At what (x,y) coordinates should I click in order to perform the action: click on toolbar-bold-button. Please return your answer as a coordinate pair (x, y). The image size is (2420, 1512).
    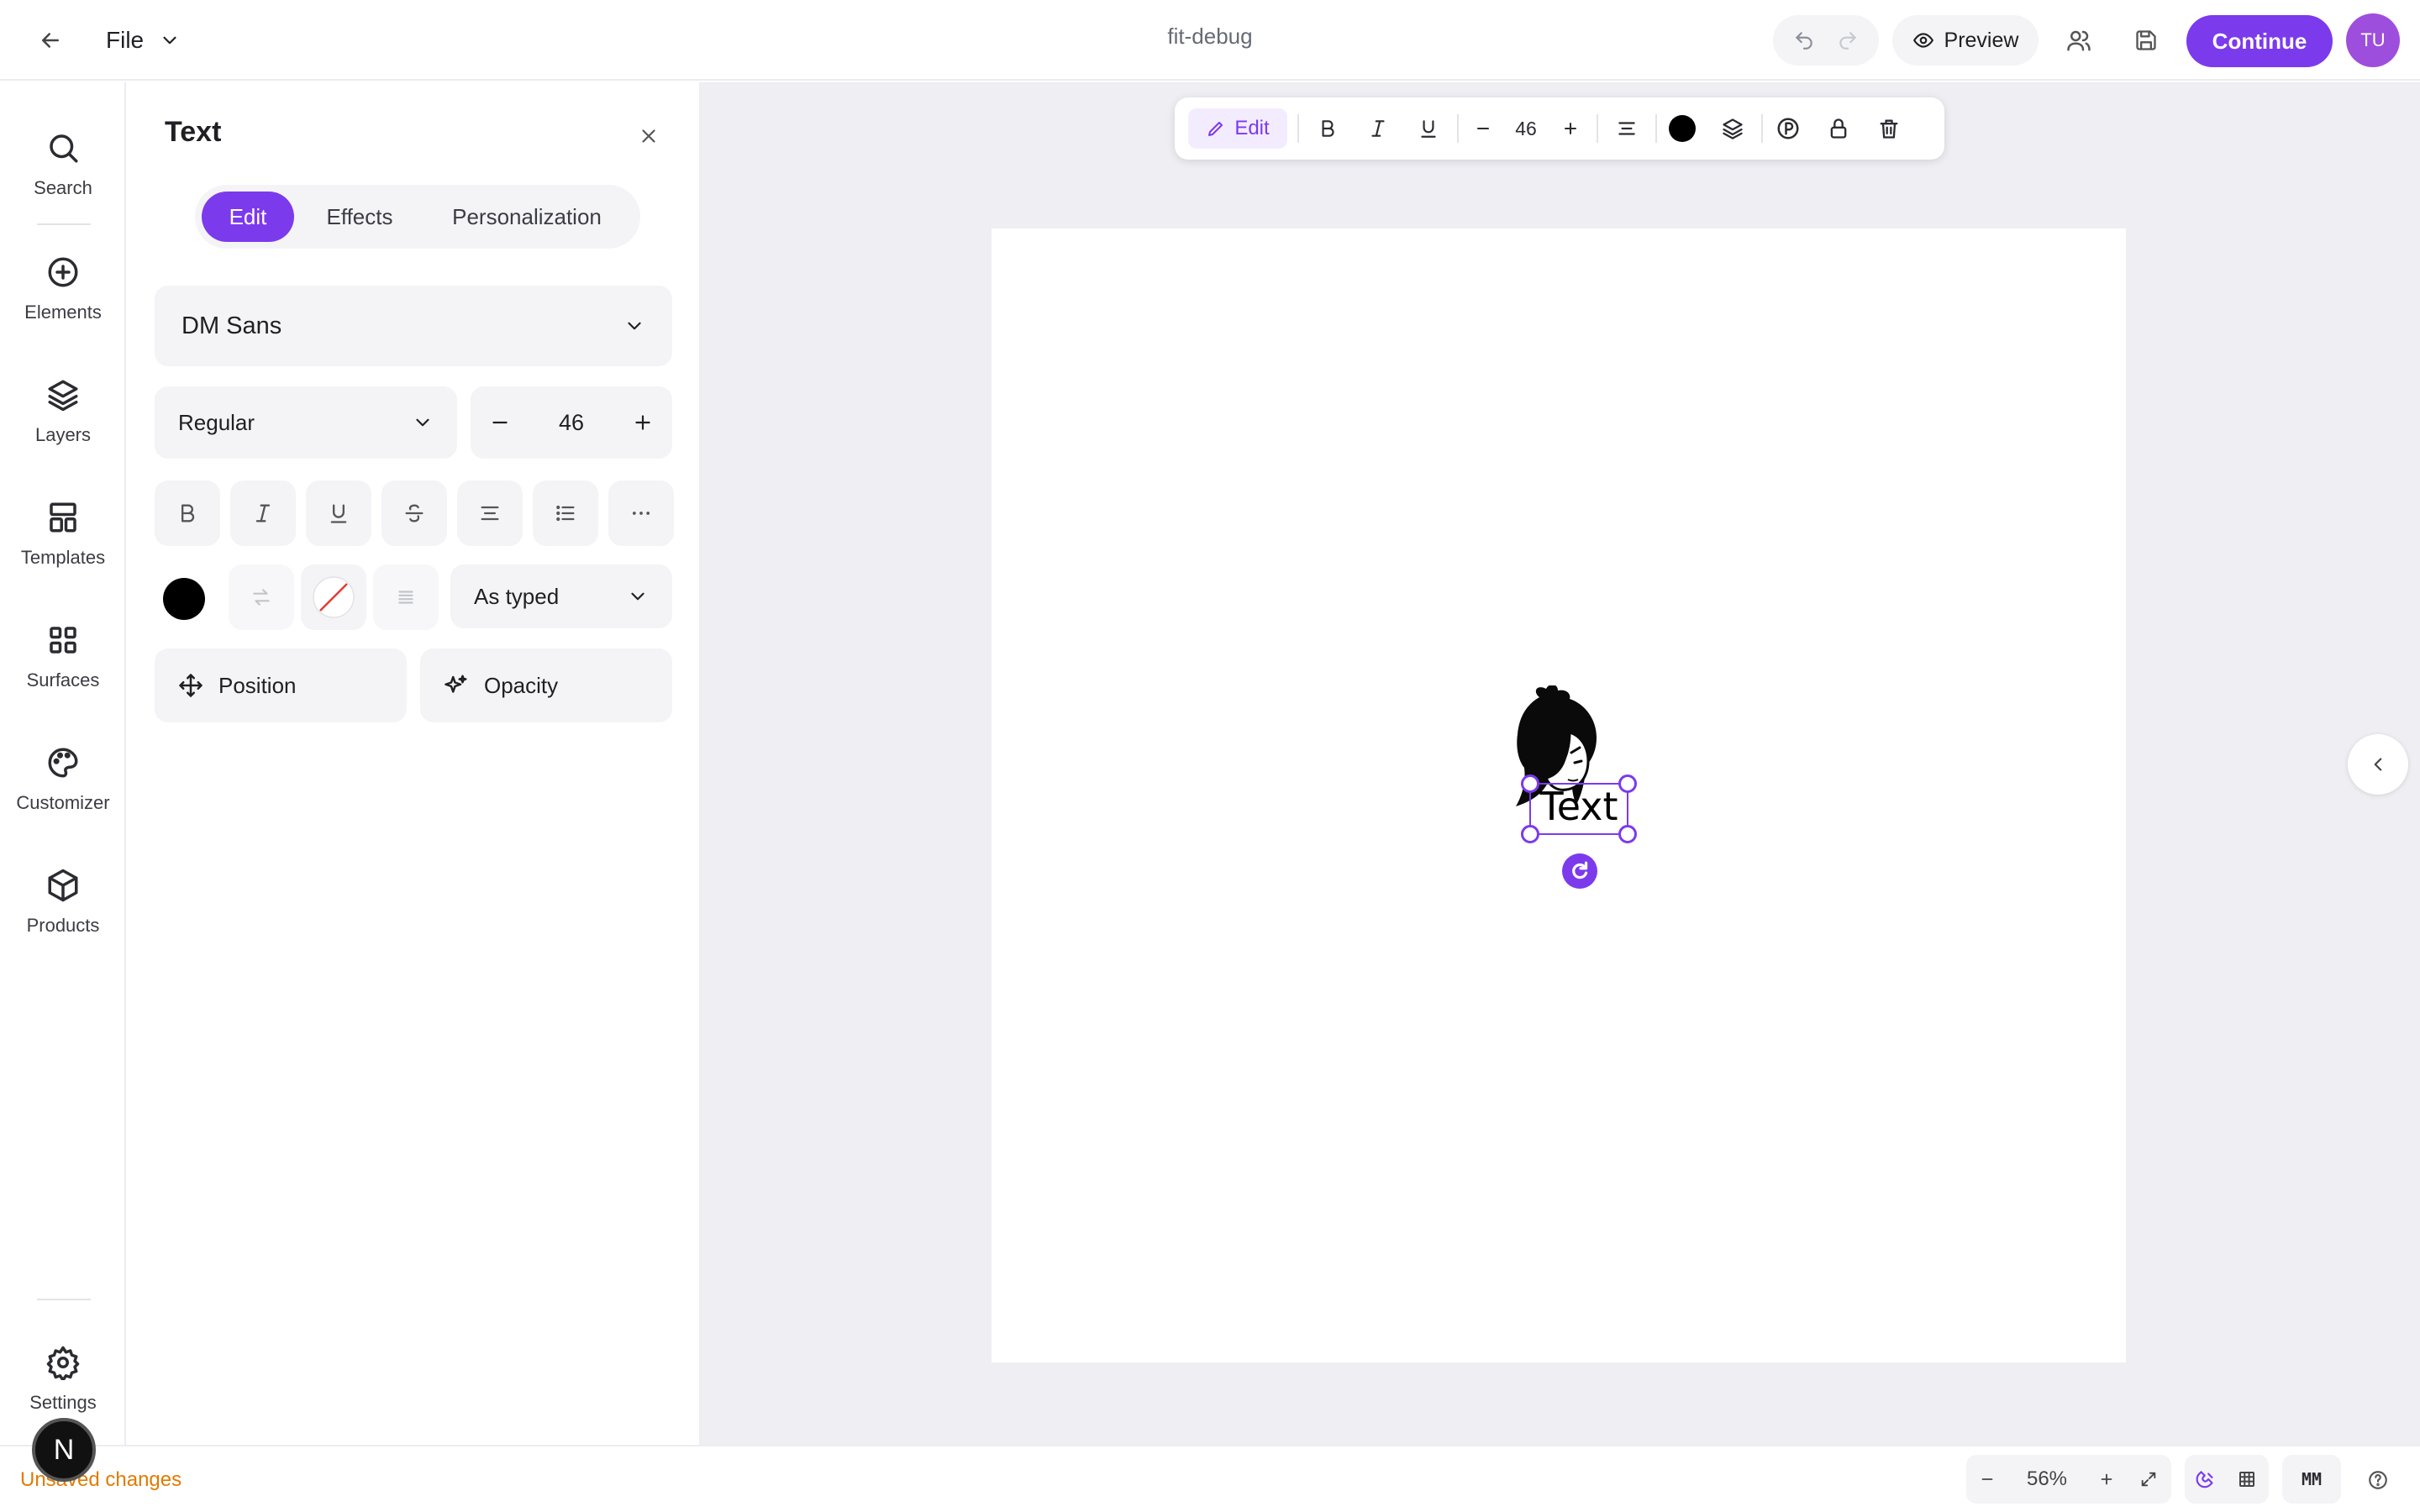
    Looking at the image, I should click on (1327, 128).